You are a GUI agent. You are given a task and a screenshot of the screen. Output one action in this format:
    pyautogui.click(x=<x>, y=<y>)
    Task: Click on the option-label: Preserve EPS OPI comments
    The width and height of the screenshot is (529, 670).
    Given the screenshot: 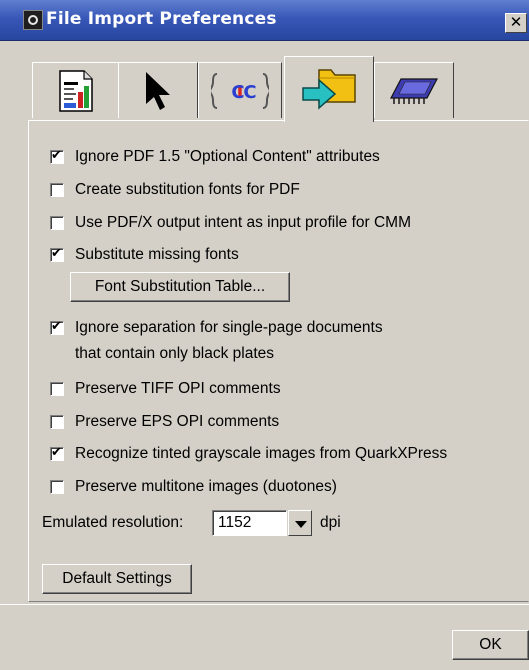 What is the action you would take?
    pyautogui.click(x=177, y=421)
    